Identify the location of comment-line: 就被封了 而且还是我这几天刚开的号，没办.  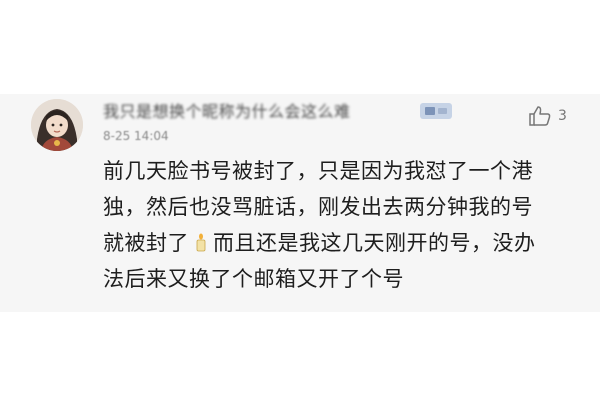
(343, 243).